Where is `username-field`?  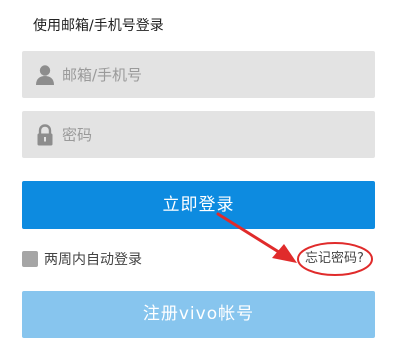
username-field is located at coordinates (198, 74).